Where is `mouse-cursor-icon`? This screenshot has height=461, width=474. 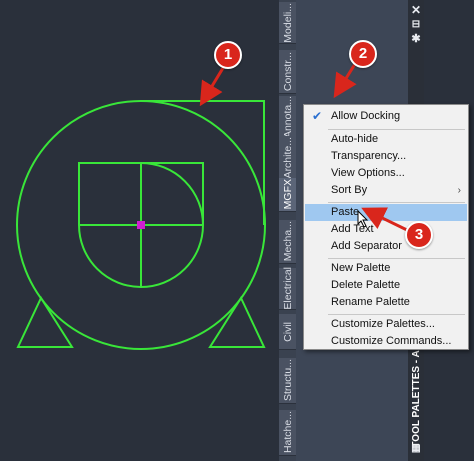 mouse-cursor-icon is located at coordinates (363, 219).